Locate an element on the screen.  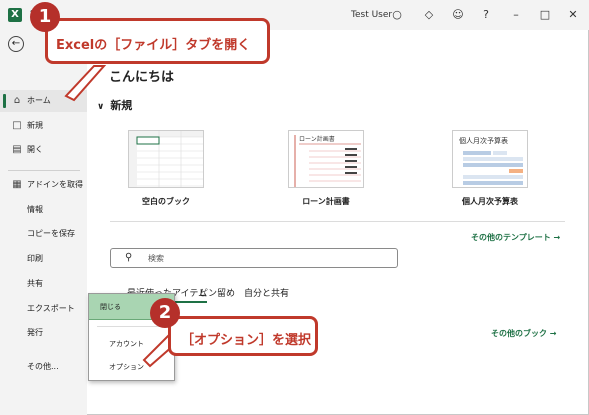
step-1-badge: 1 is located at coordinates (45, 17).